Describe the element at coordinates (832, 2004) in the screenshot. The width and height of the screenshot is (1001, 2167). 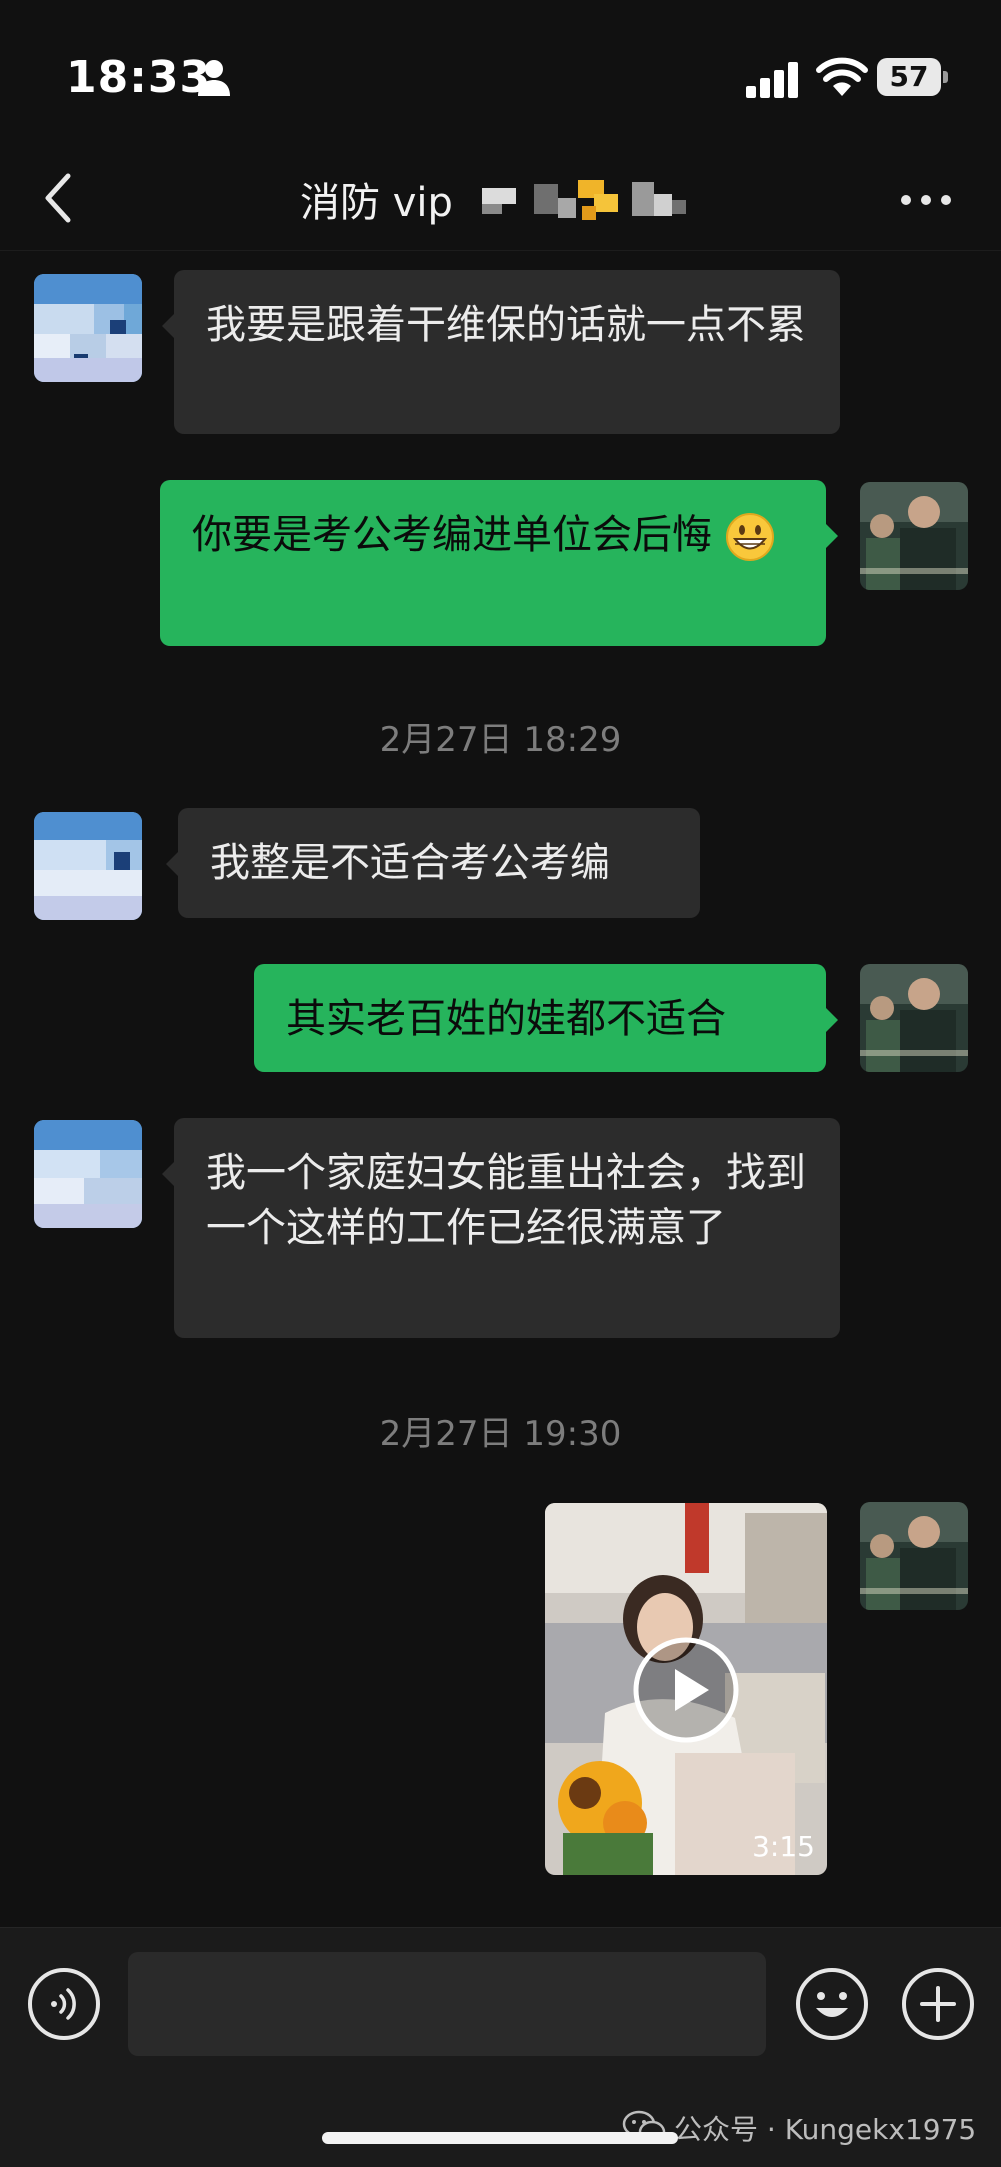
I see `emoji-icon` at that location.